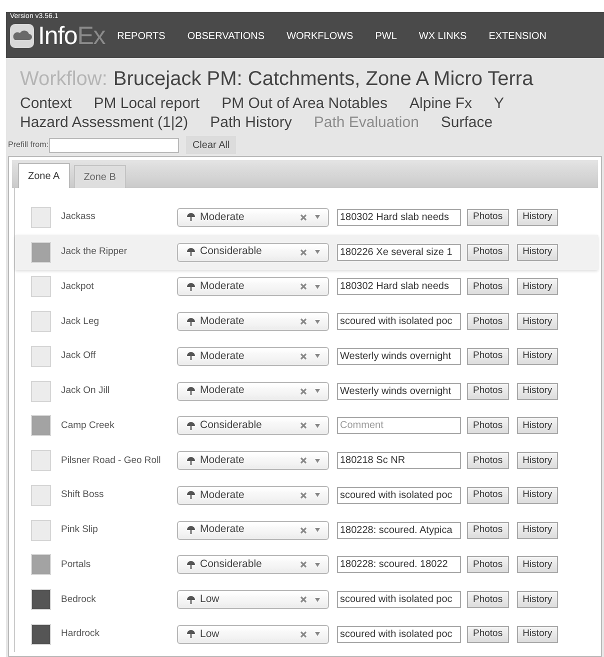  Describe the element at coordinates (466, 122) in the screenshot. I see `workflow-step-link: Surface` at that location.